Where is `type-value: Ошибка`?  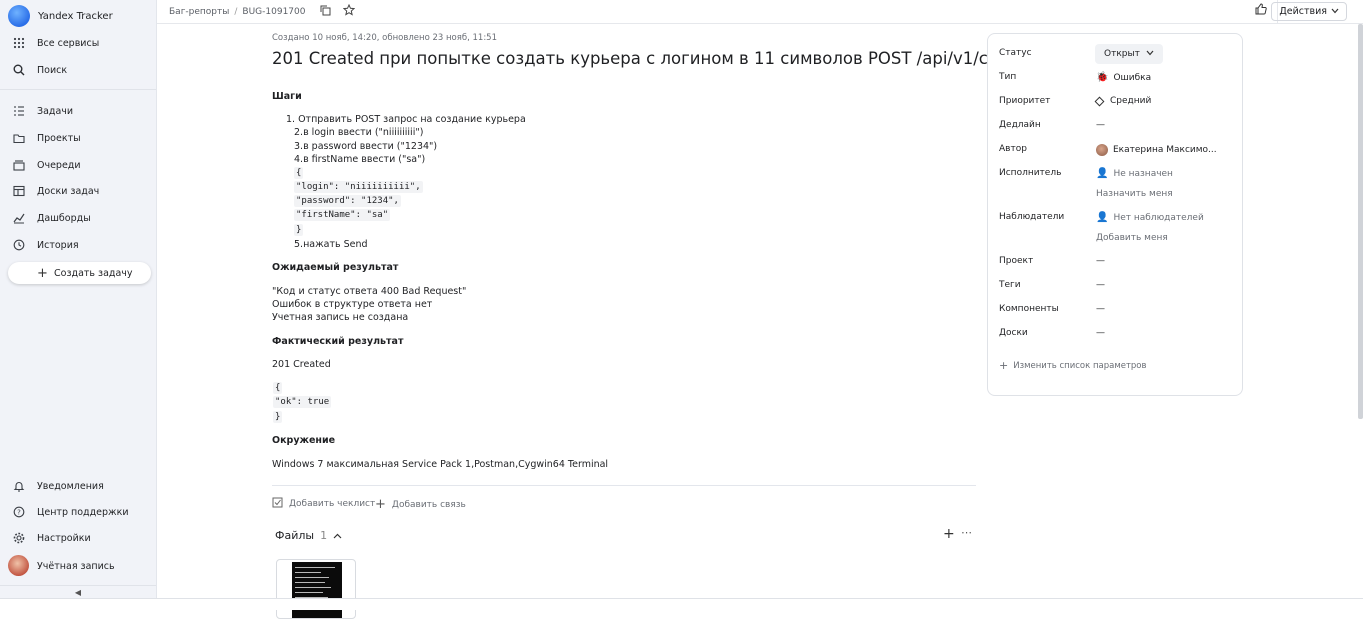 type-value: Ошибка is located at coordinates (1132, 77).